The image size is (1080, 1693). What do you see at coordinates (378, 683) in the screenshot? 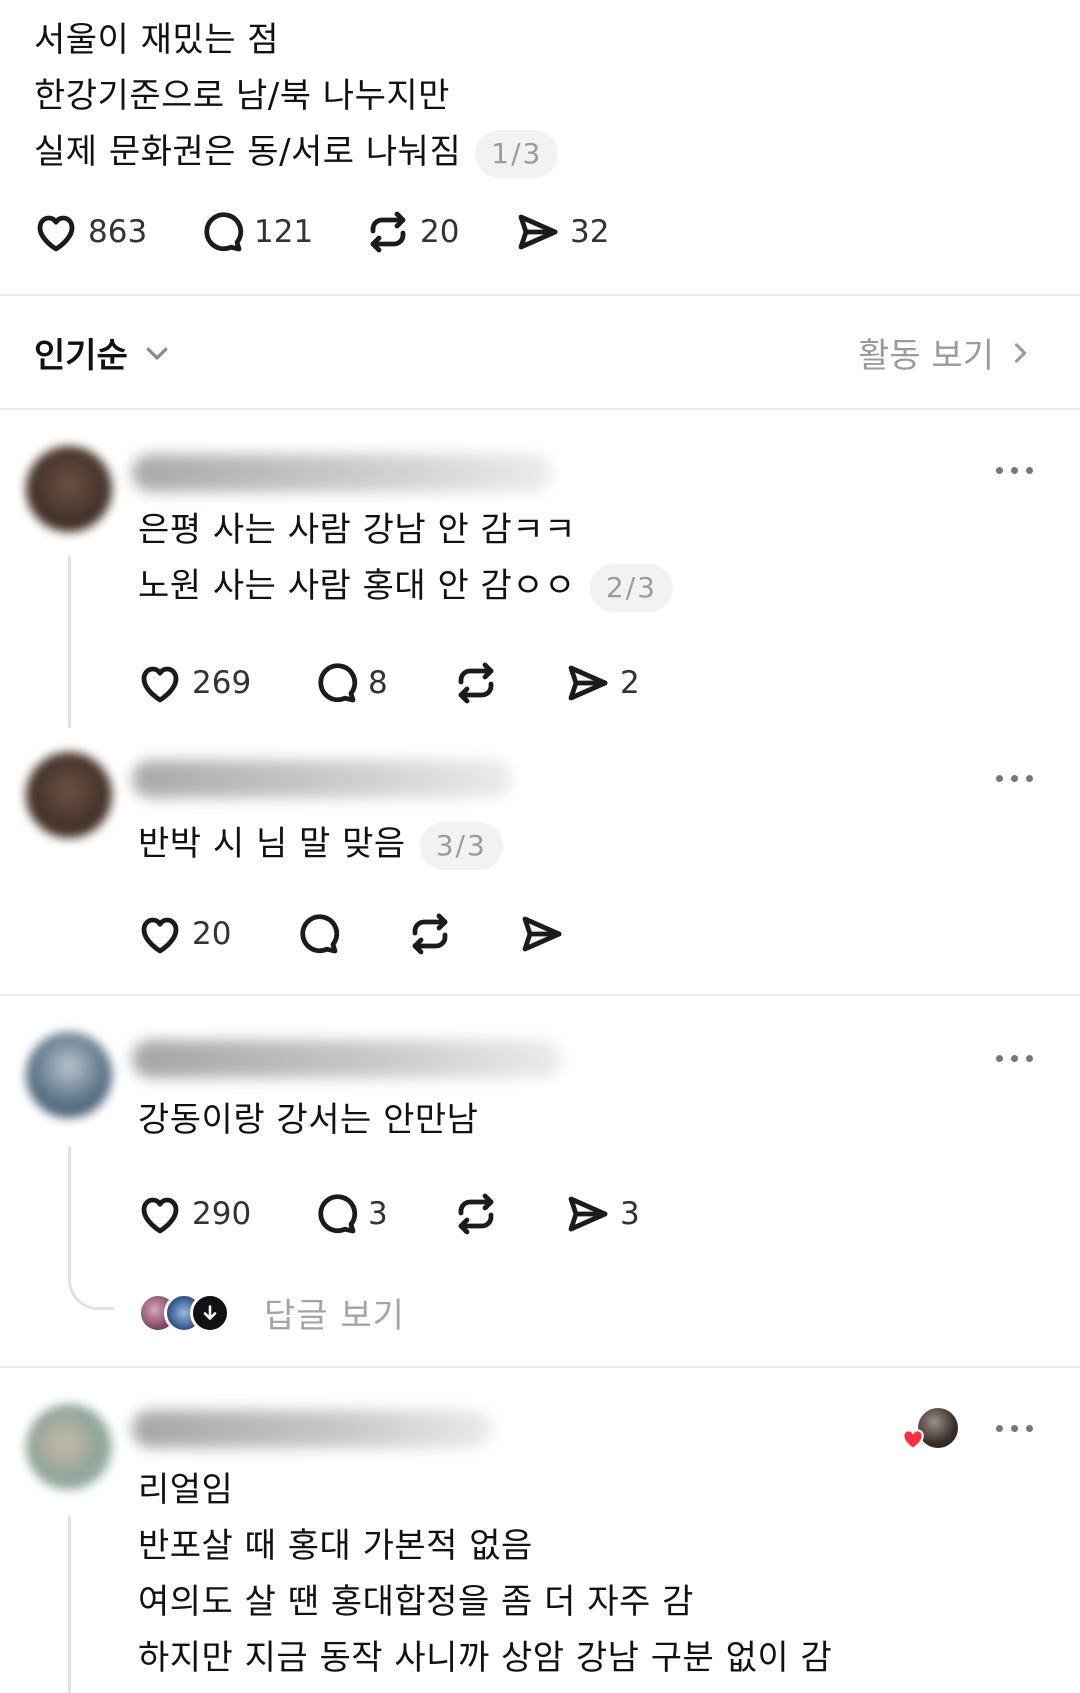
I see `comment-count: 8` at bounding box center [378, 683].